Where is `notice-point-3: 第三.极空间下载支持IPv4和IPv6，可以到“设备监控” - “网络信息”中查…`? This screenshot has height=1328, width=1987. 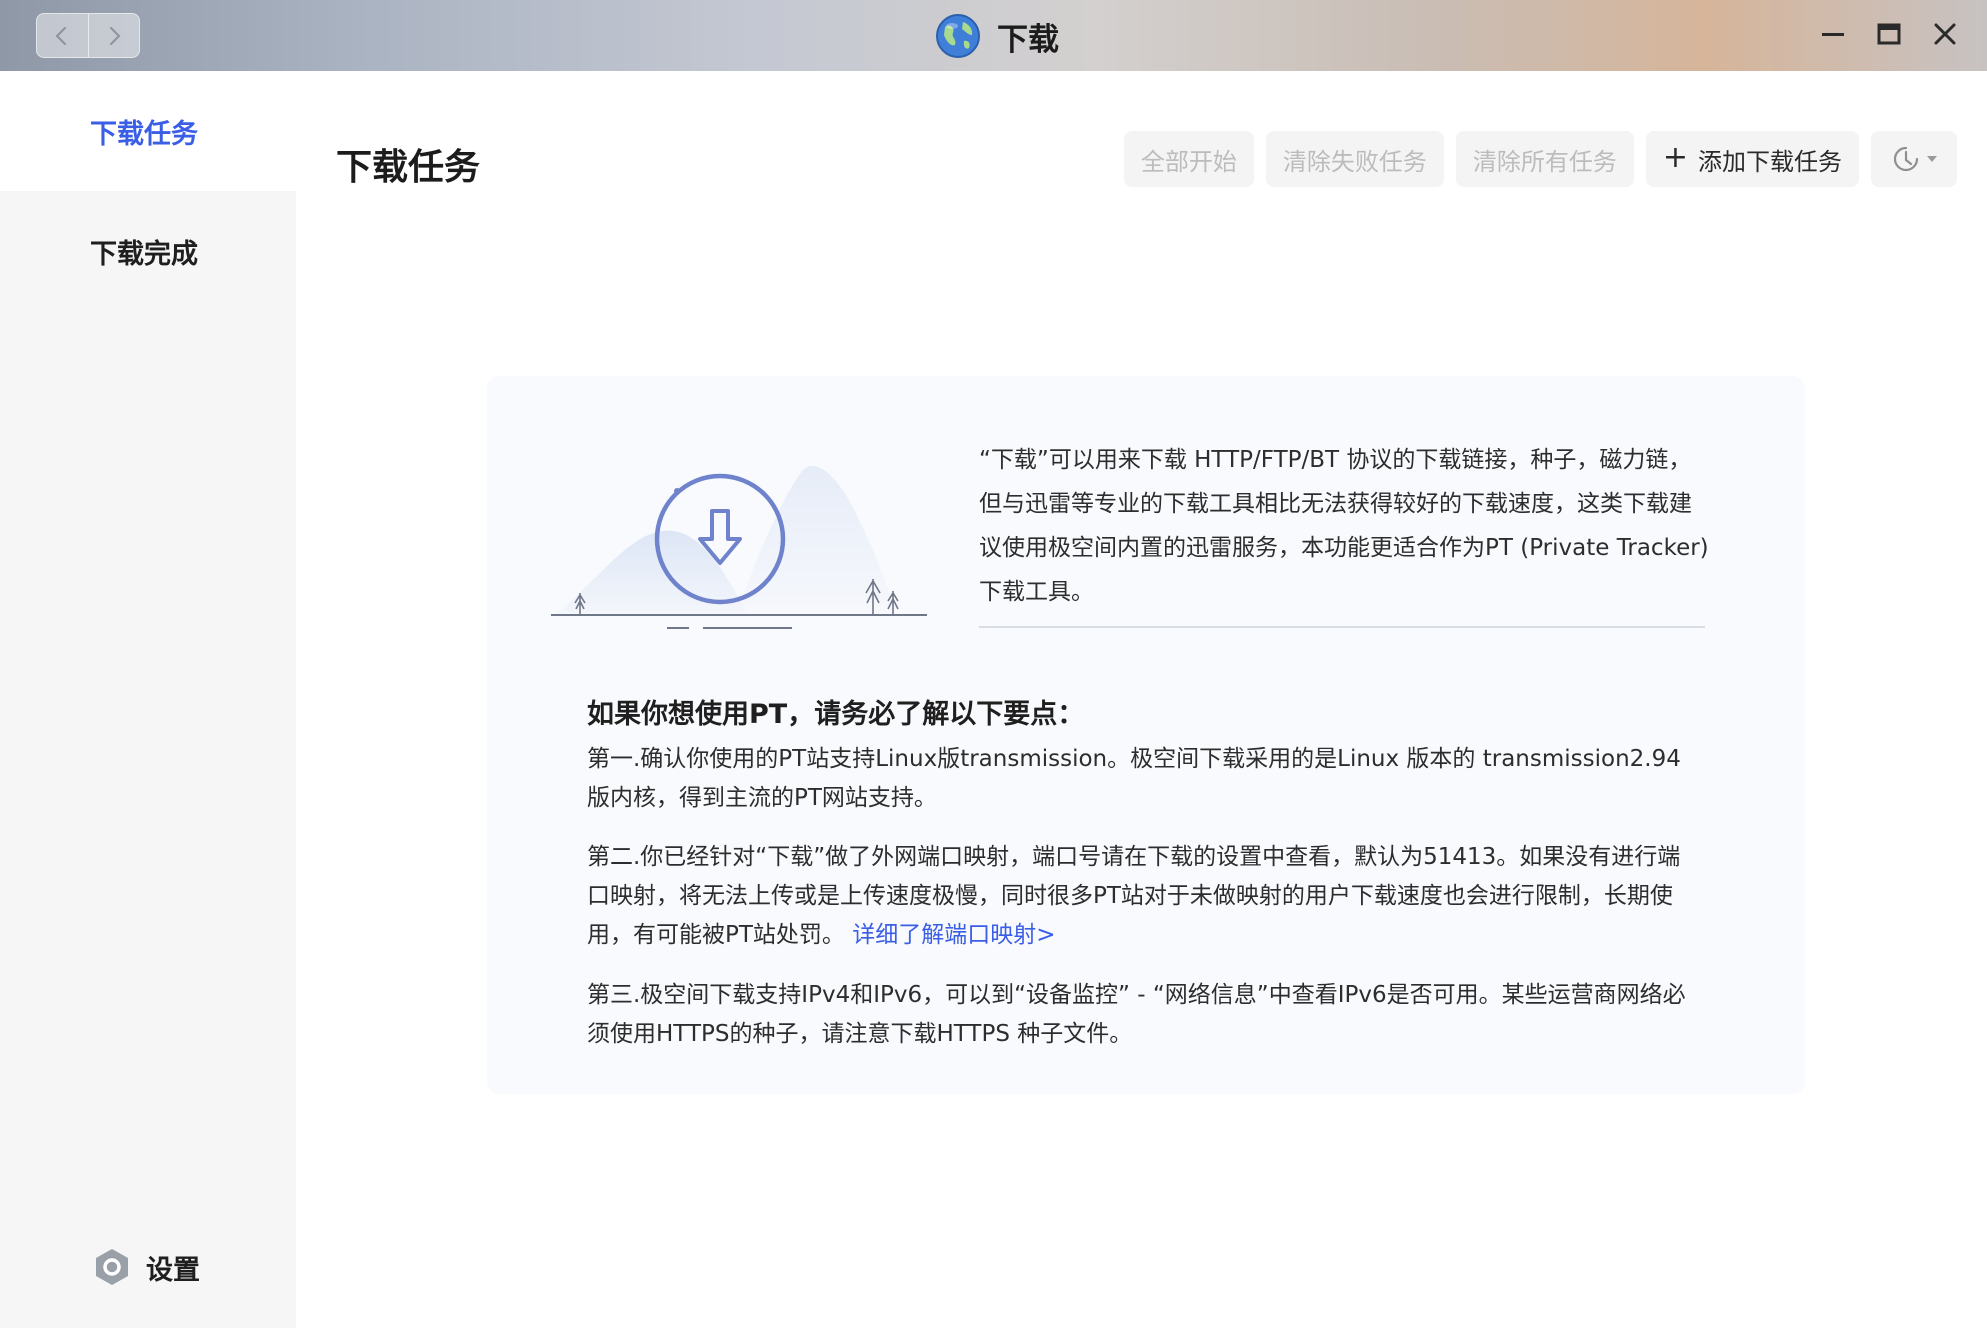
notice-point-3: 第三.极空间下载支持IPv4和IPv6，可以到“设备监控” - “网络信息”中查… is located at coordinates (1136, 1014).